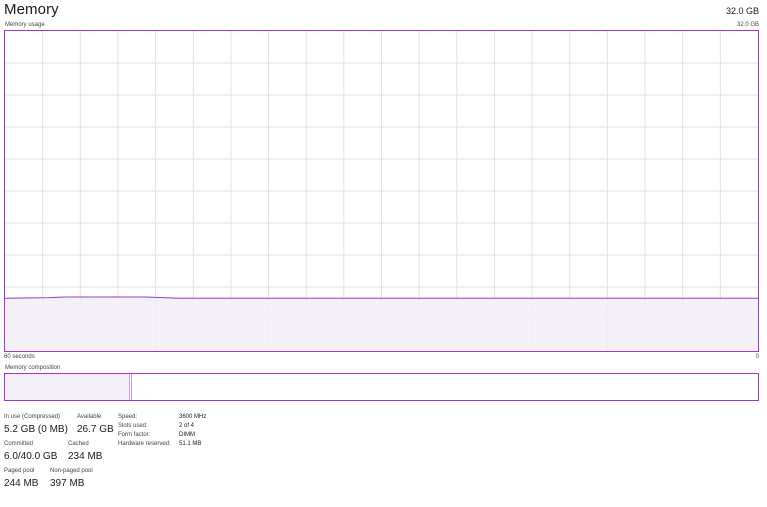 Image resolution: width=767 pixels, height=507 pixels. What do you see at coordinates (742, 11) in the screenshot?
I see `total-memory: 32.0 GB` at bounding box center [742, 11].